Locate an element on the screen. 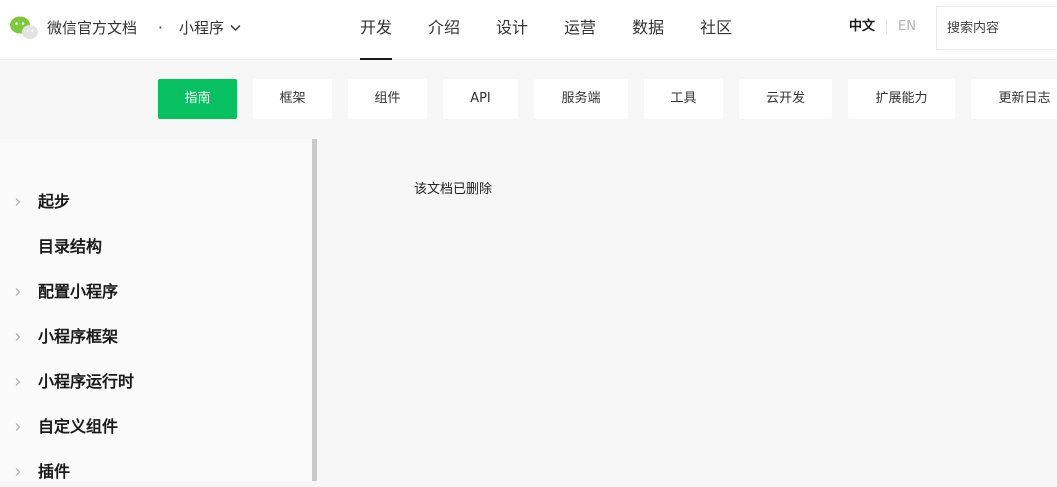 The width and height of the screenshot is (1057, 487). top-header: 微信官方文档 · 小程序 开发 介绍 设计 运营 数据 社区 中文 EN is located at coordinates (528, 30).